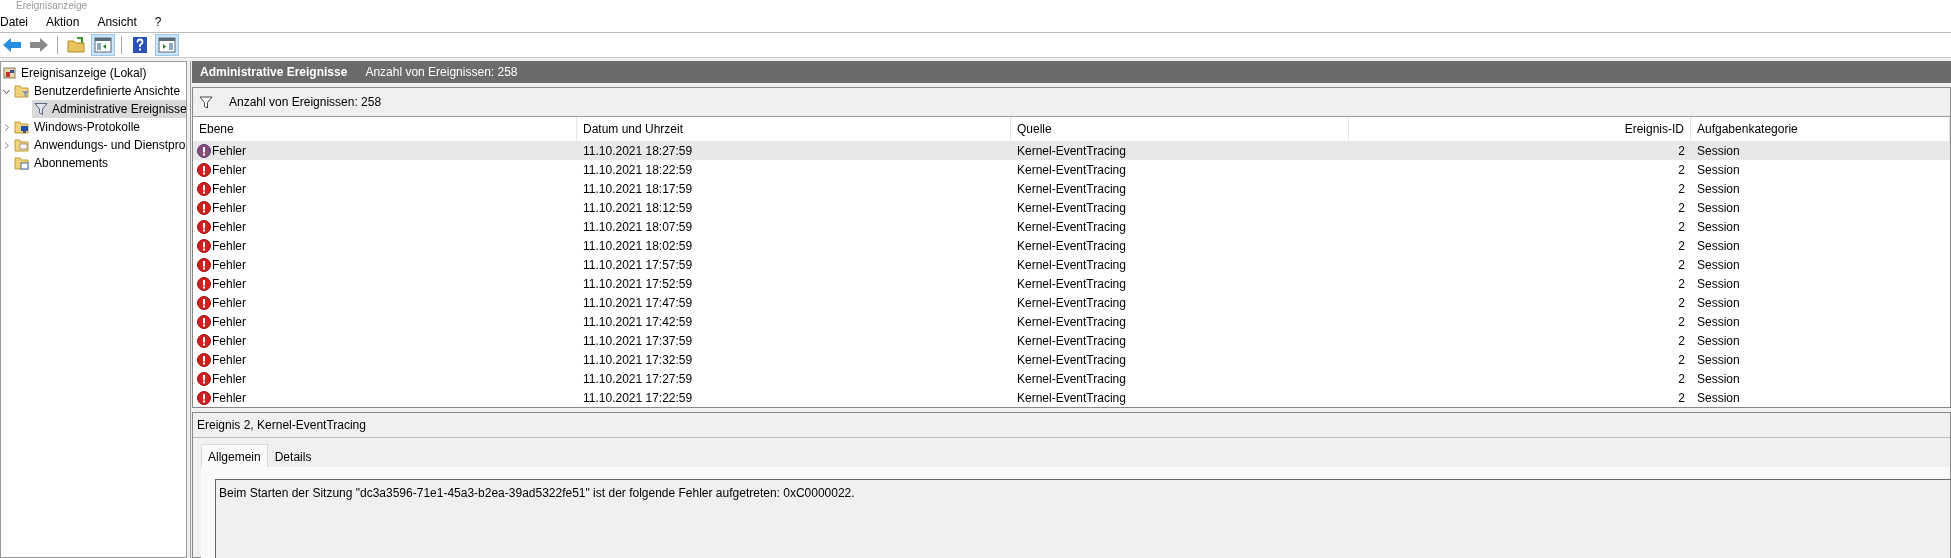  I want to click on table-row: Fehler 11.10.2021 18:17:59 Kernel-EventTracing 2 Session, so click(1071, 188).